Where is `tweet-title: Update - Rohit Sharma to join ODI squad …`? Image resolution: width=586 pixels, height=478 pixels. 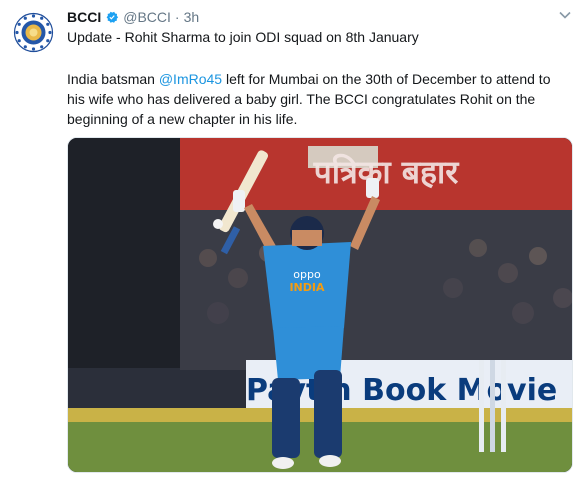
tweet-title: Update - Rohit Sharma to join ODI squad … is located at coordinates (243, 37).